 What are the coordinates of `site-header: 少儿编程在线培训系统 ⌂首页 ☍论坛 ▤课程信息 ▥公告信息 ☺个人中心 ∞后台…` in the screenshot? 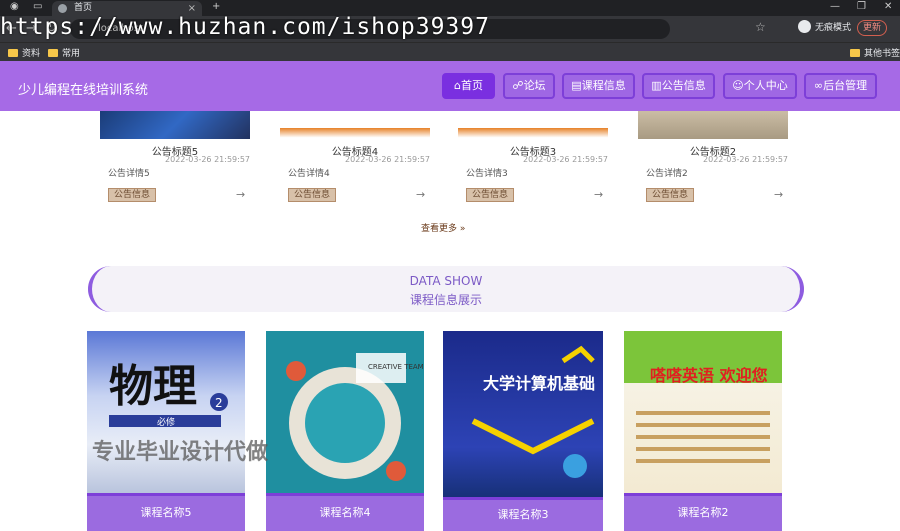 It's located at (450, 86).